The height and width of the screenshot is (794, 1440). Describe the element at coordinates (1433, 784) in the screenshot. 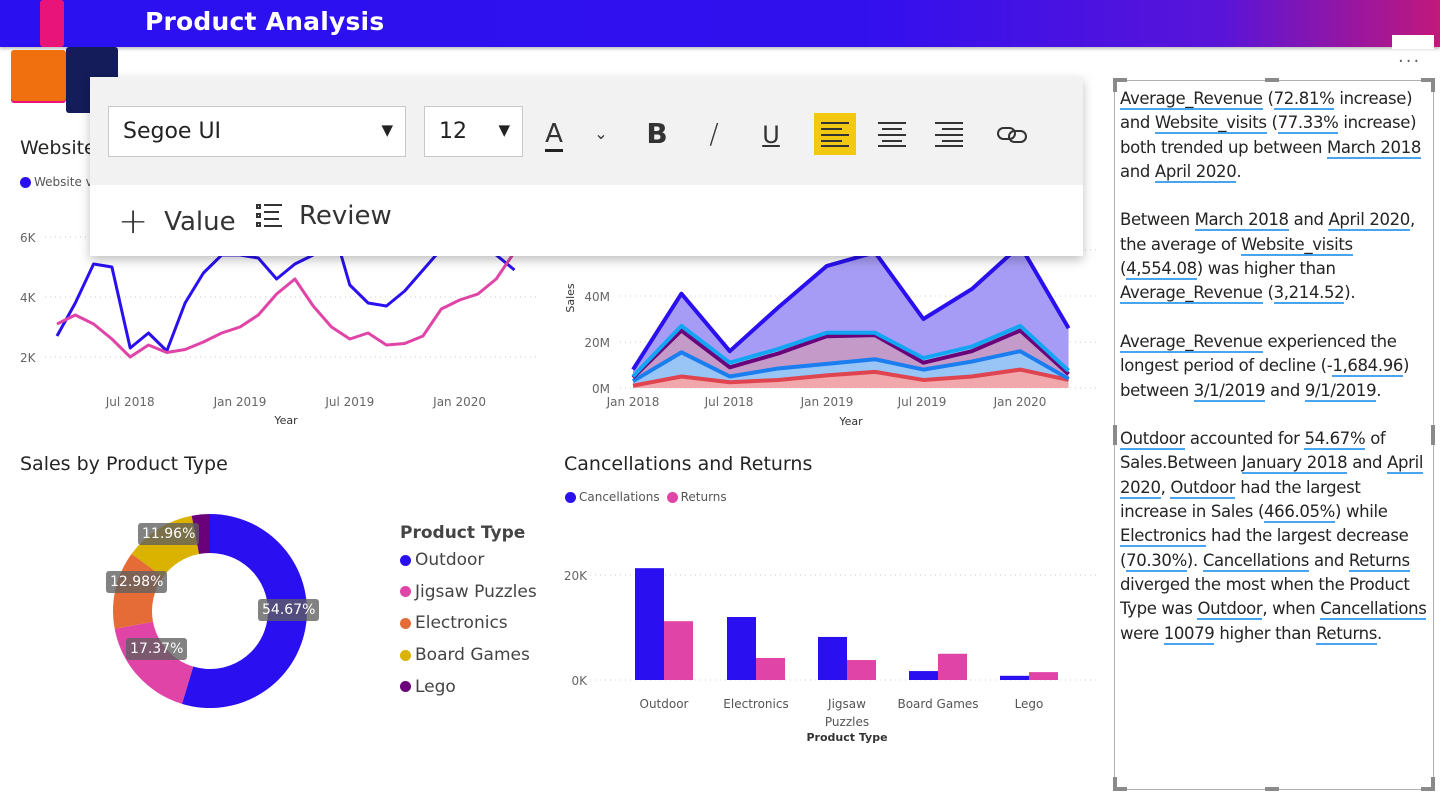

I see `resize-handle-bottom-right` at that location.